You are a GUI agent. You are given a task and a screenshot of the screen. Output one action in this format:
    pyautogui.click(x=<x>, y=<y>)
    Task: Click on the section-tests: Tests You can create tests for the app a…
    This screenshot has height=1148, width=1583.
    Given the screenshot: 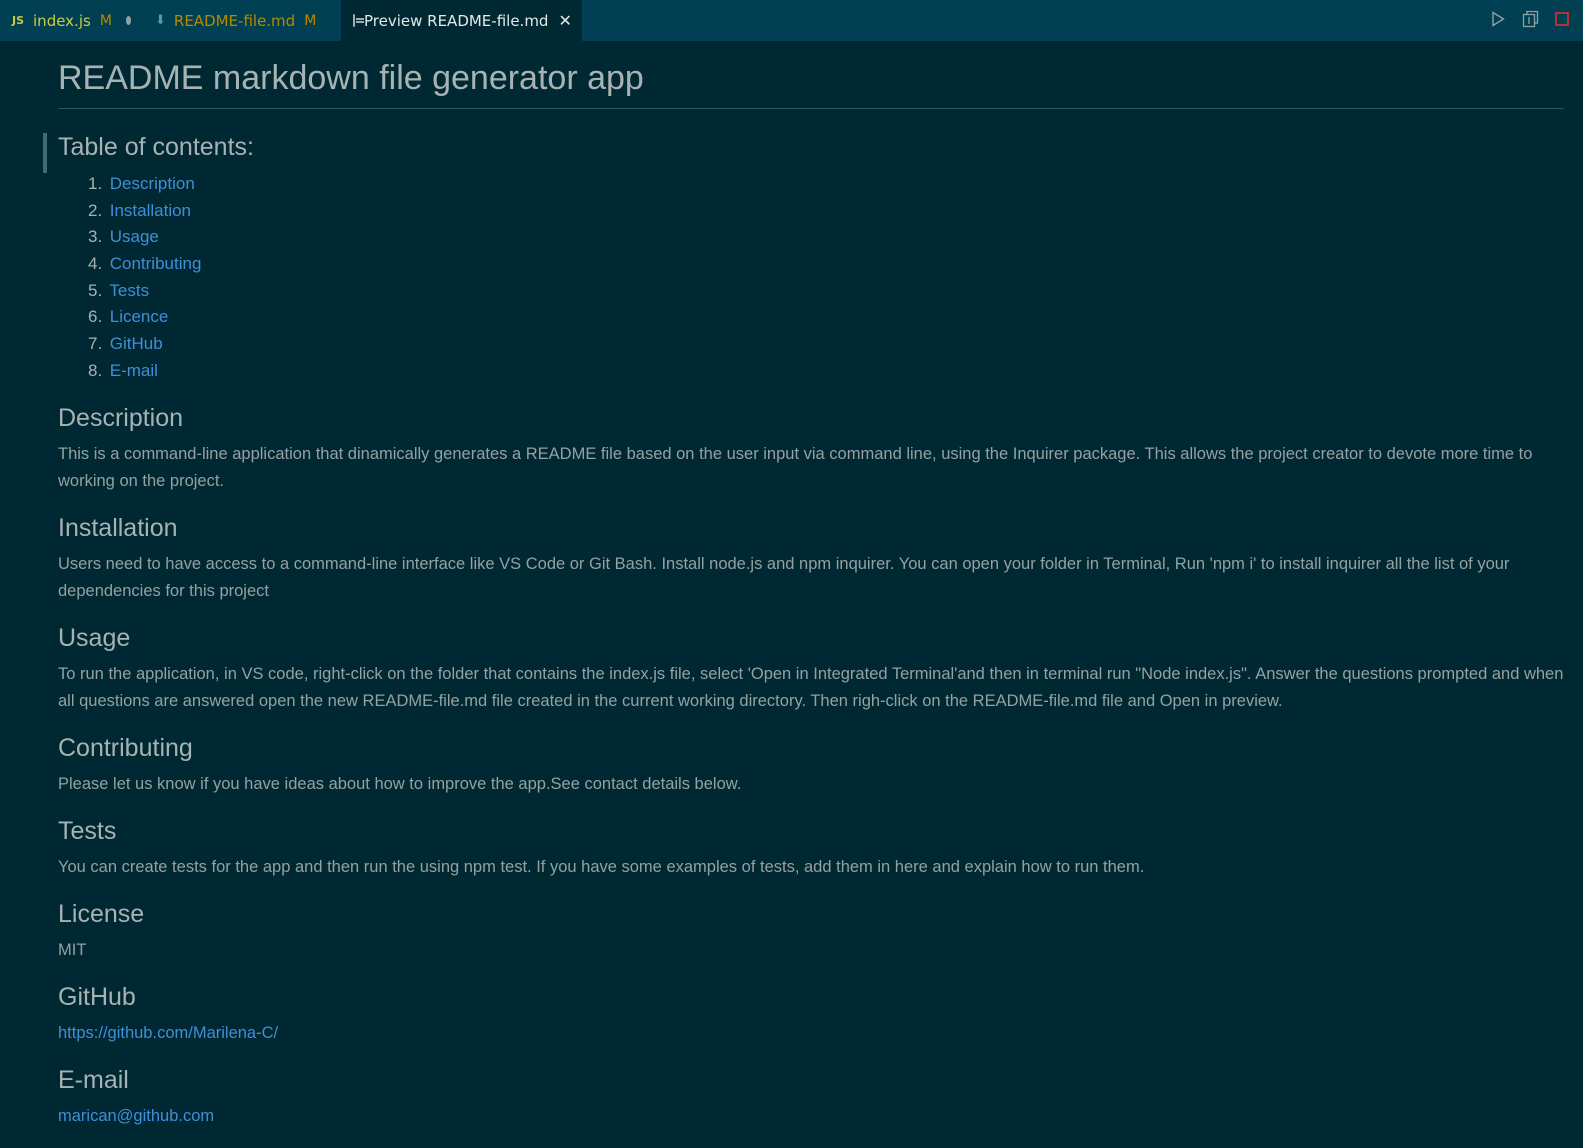 What is the action you would take?
    pyautogui.click(x=811, y=848)
    